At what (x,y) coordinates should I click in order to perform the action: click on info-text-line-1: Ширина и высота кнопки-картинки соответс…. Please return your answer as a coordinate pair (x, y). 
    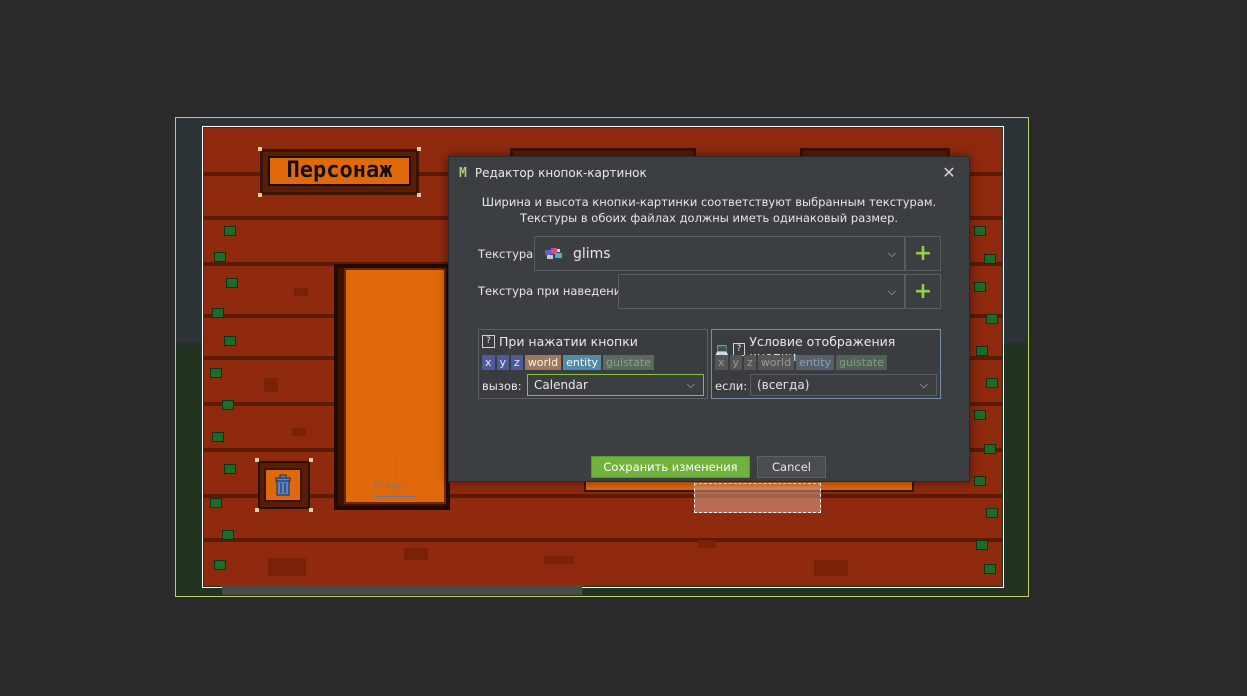
    Looking at the image, I should click on (709, 202).